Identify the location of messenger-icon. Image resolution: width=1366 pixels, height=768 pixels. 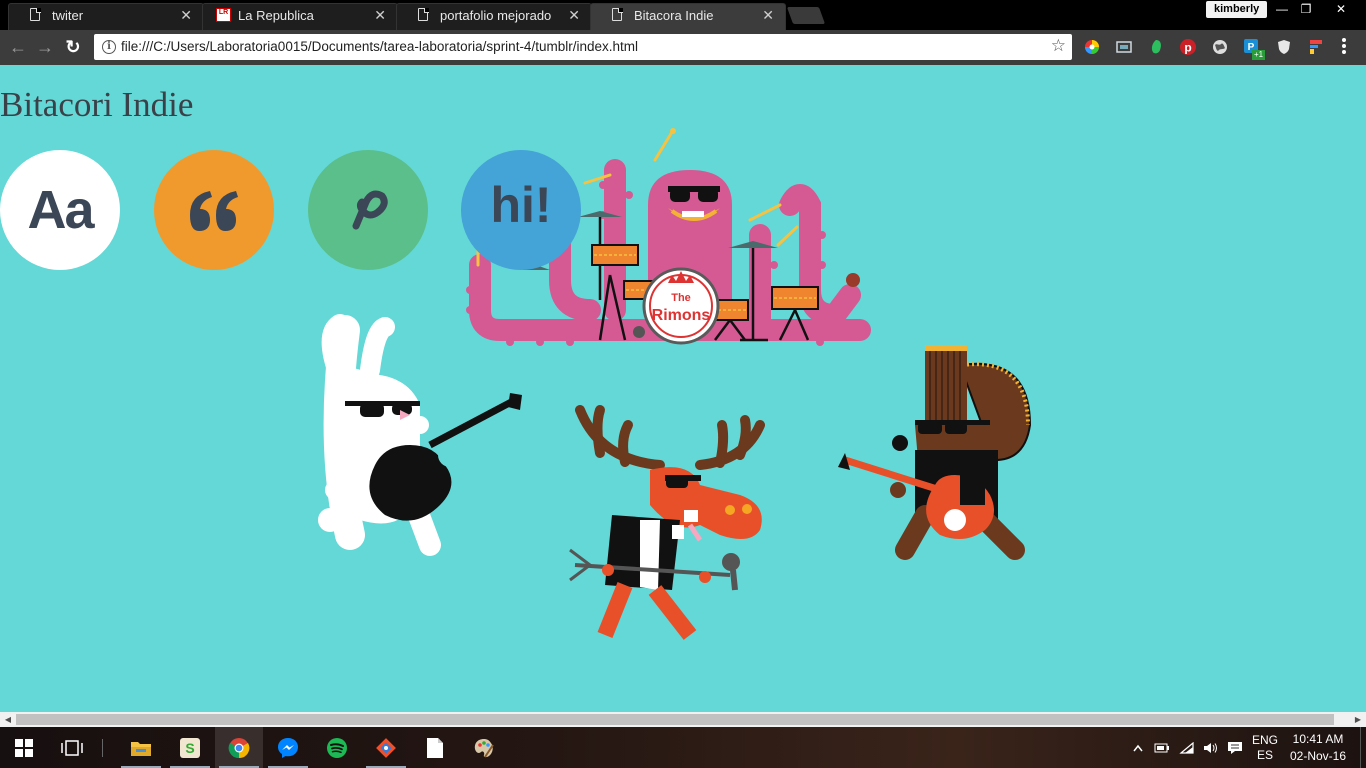
(288, 747).